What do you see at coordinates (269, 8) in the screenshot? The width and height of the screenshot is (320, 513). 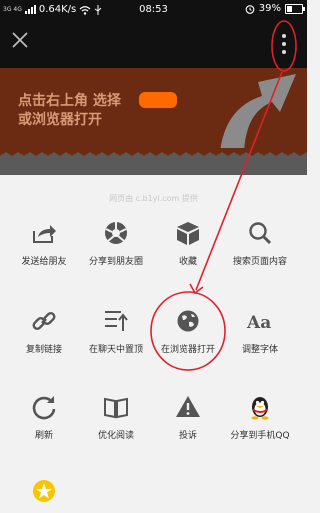 I see `battery-percent: 39%` at bounding box center [269, 8].